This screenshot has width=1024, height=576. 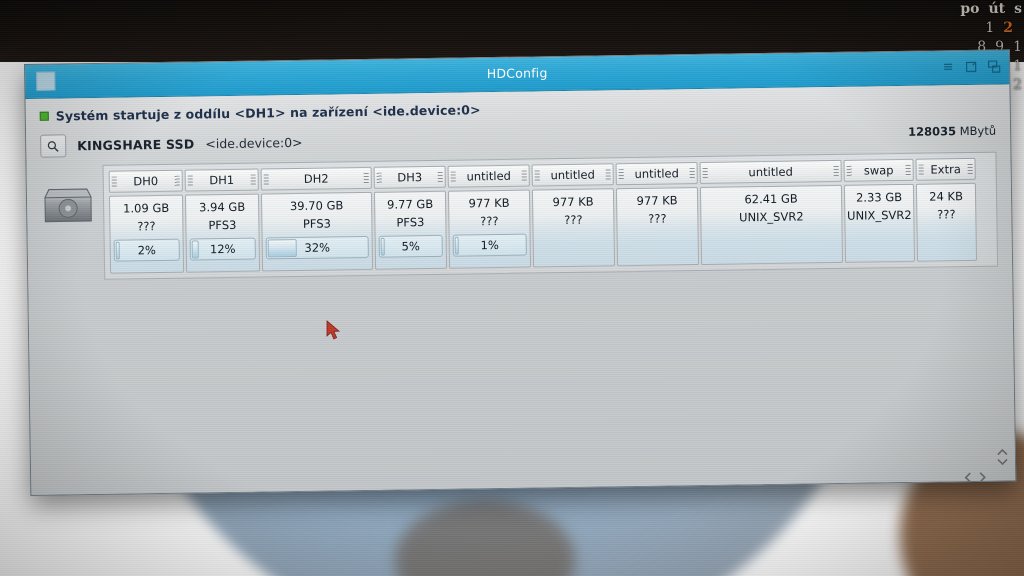 I want to click on partition-size: 3.94 GB, so click(x=222, y=207).